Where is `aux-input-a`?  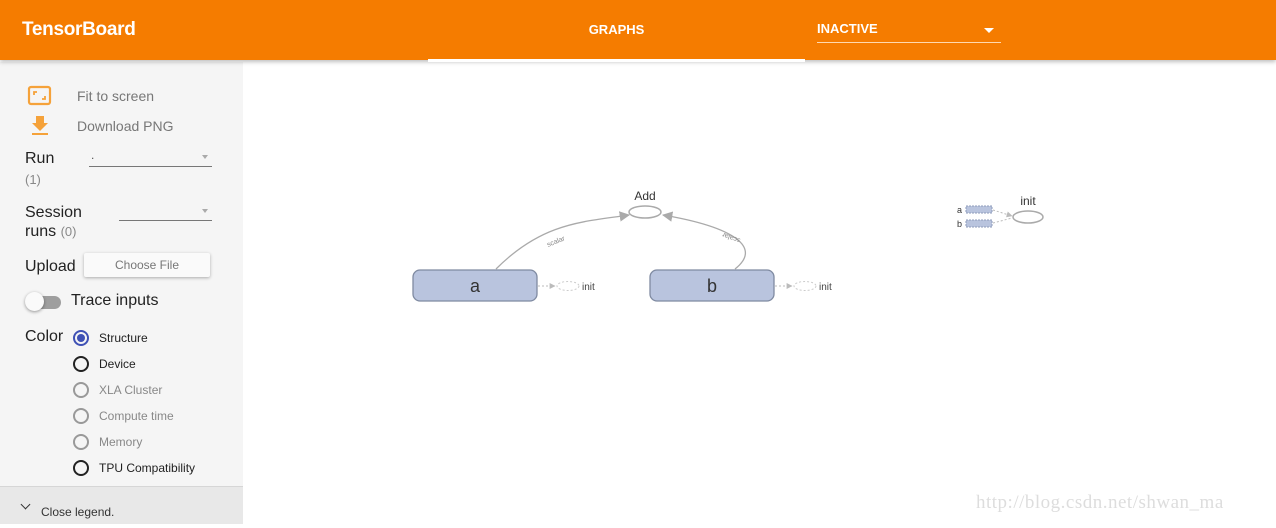 aux-input-a is located at coordinates (979, 209).